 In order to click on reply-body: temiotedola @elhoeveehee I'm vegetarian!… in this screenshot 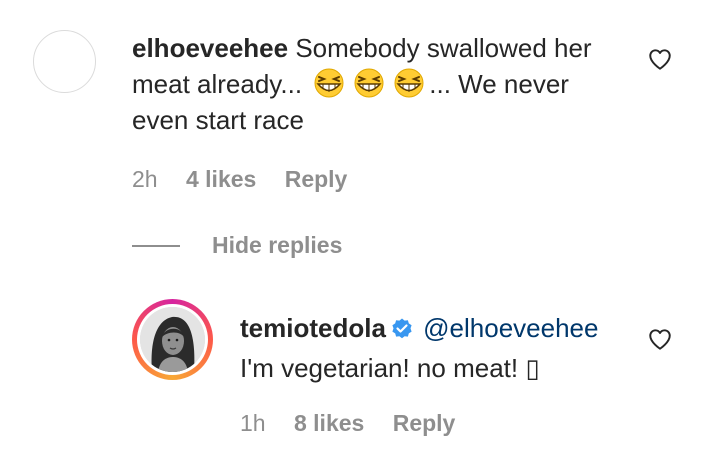, I will do `click(450, 348)`.